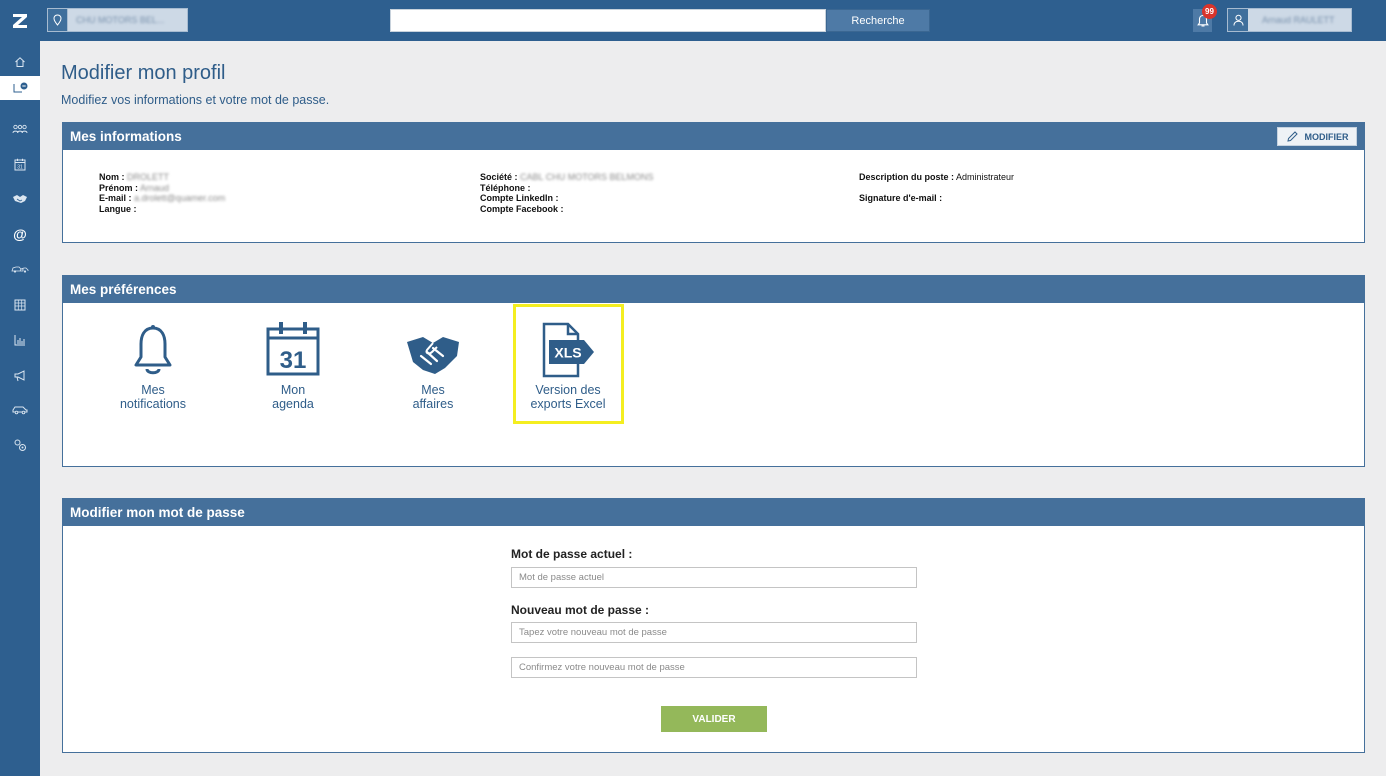  I want to click on settings-icon, so click(20, 445).